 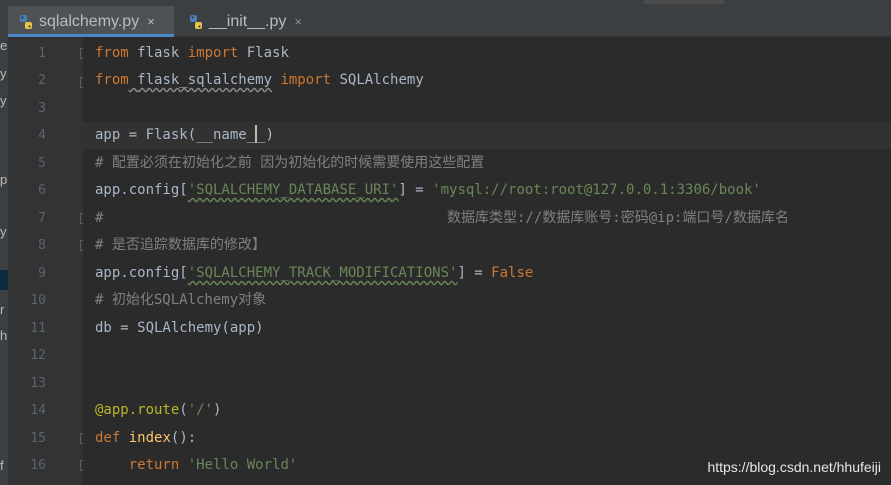 I want to click on keyword: return, so click(x=154, y=465).